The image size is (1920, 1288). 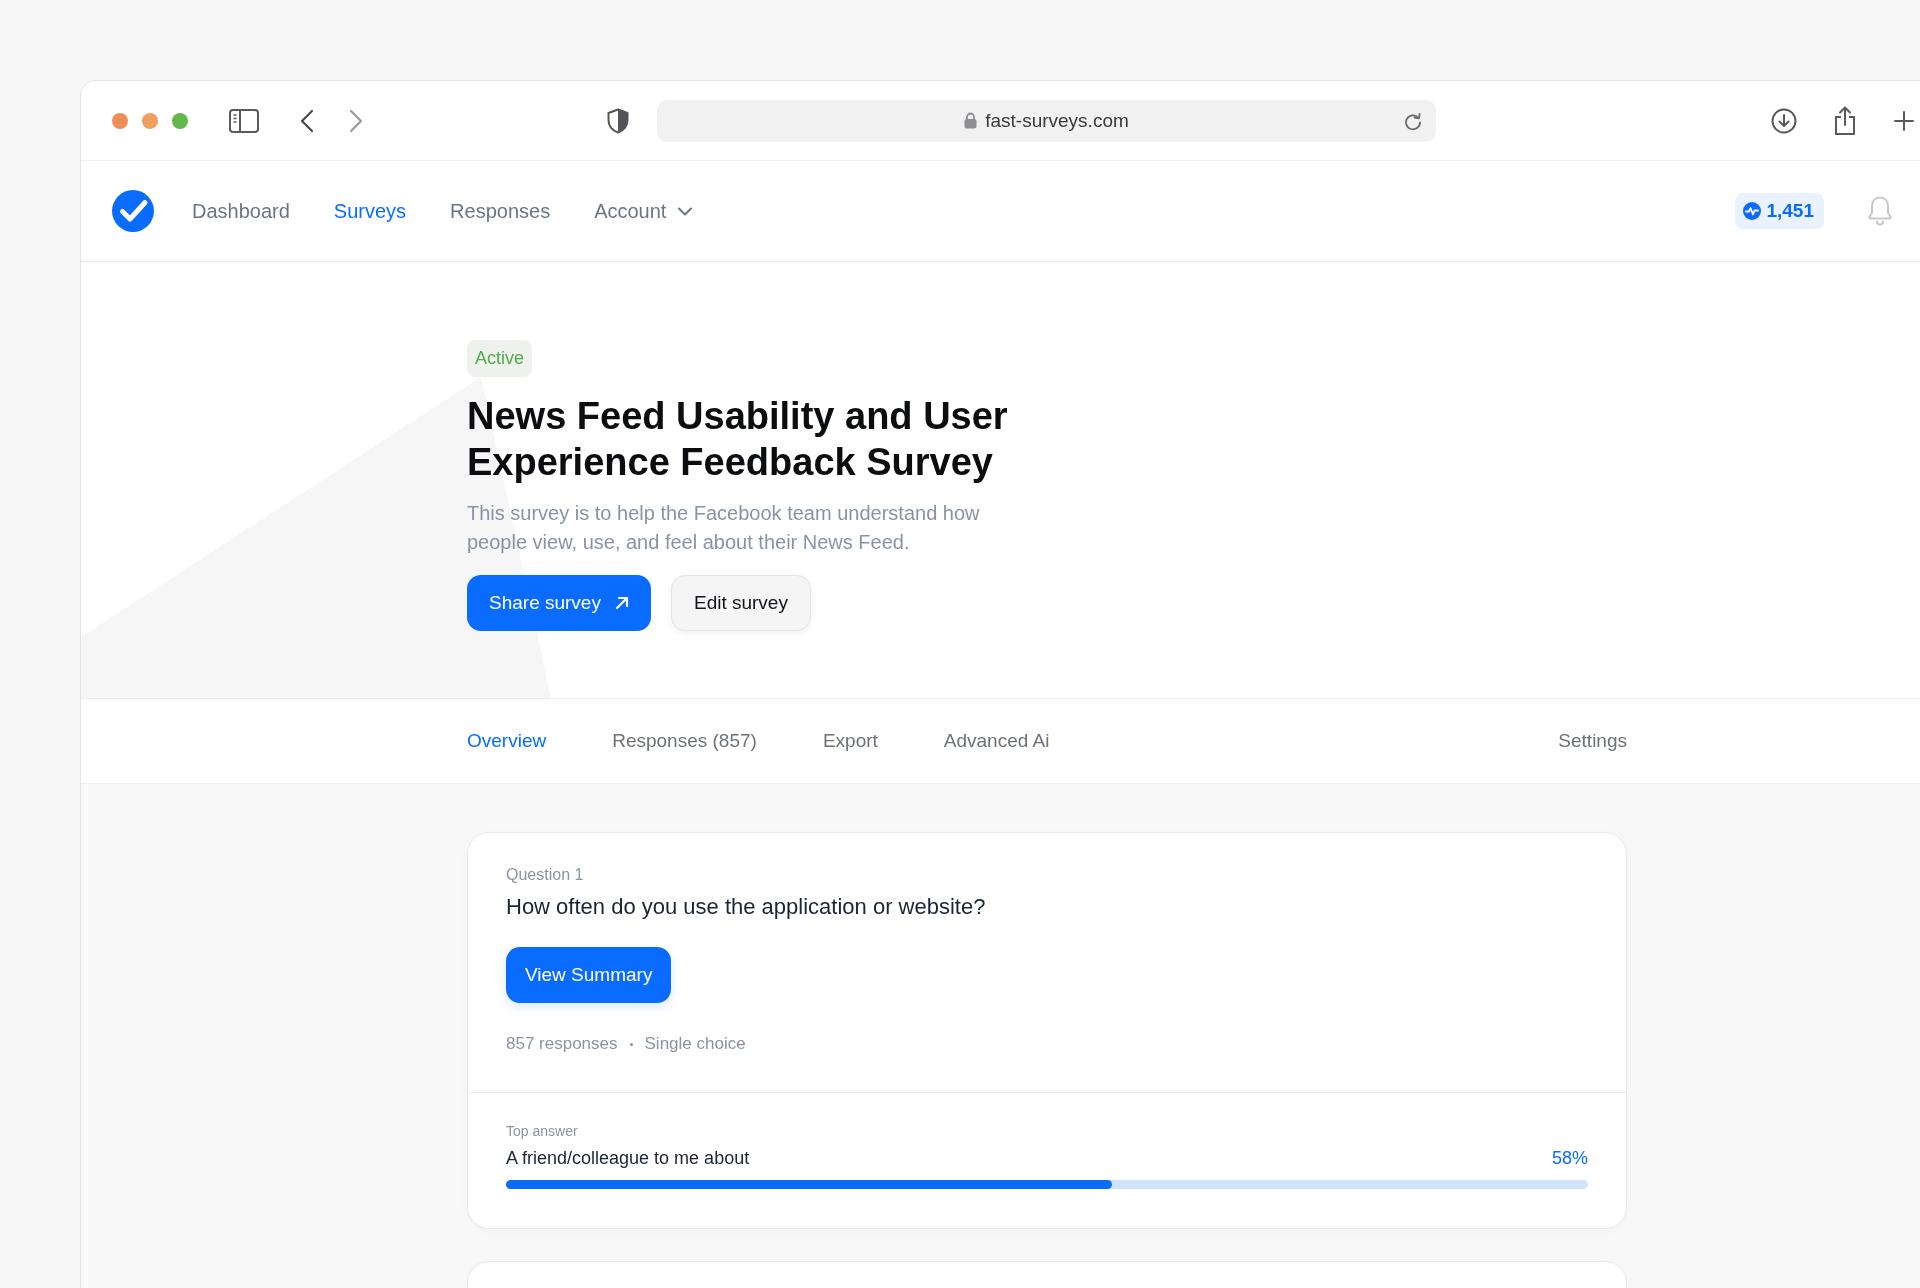 What do you see at coordinates (724, 528) in the screenshot?
I see `survey-description: This survey is to help the Facebook team understand how people view, use, and feel about their News Feed.` at bounding box center [724, 528].